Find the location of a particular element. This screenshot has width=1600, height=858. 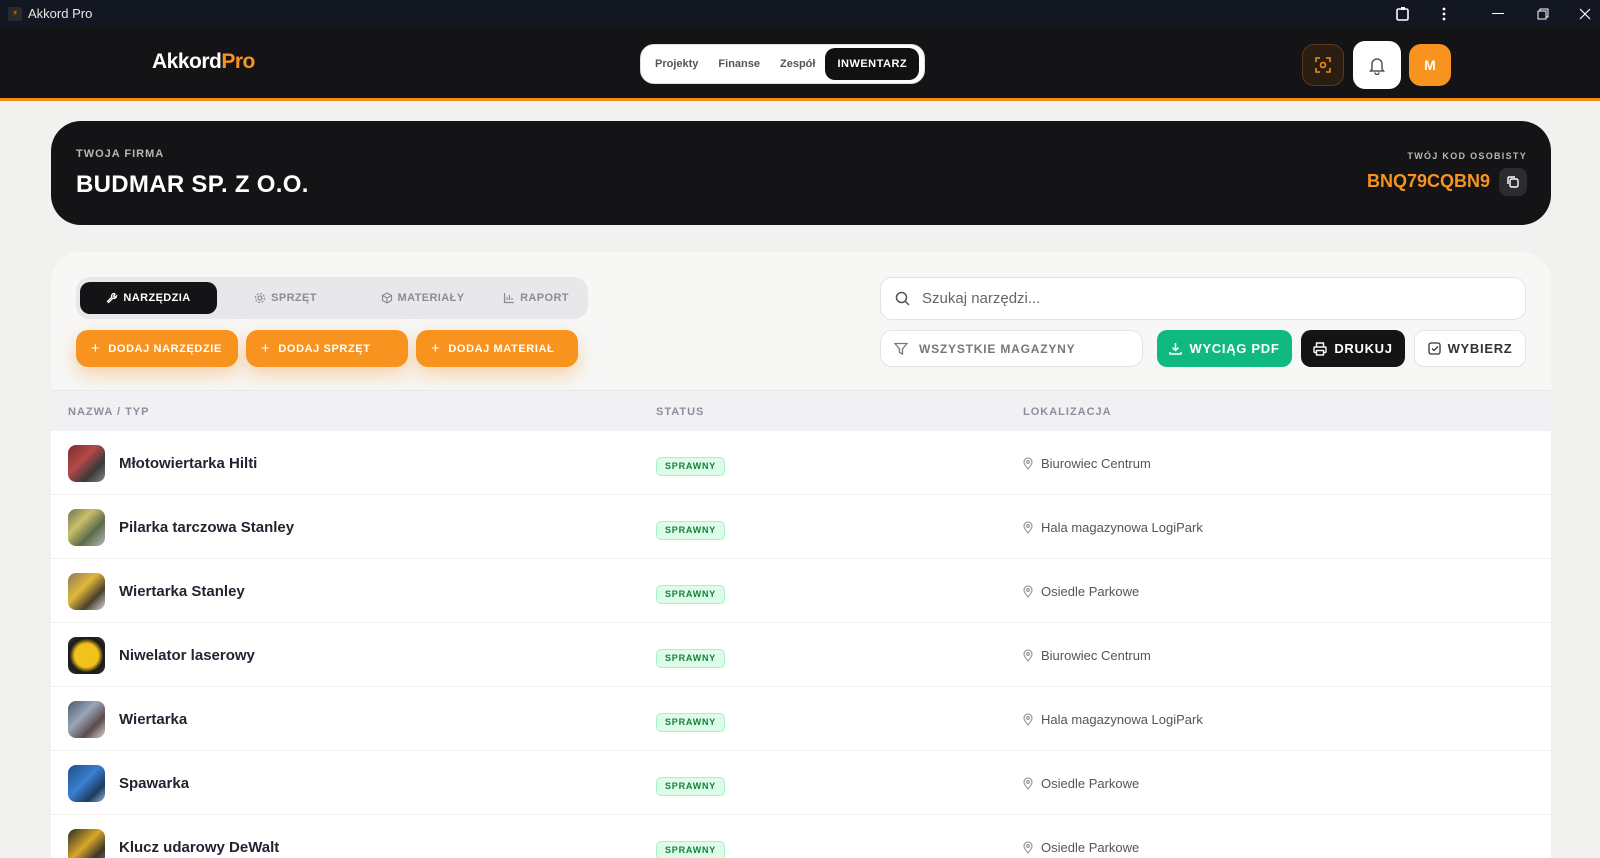

scan-icon is located at coordinates (1323, 65).